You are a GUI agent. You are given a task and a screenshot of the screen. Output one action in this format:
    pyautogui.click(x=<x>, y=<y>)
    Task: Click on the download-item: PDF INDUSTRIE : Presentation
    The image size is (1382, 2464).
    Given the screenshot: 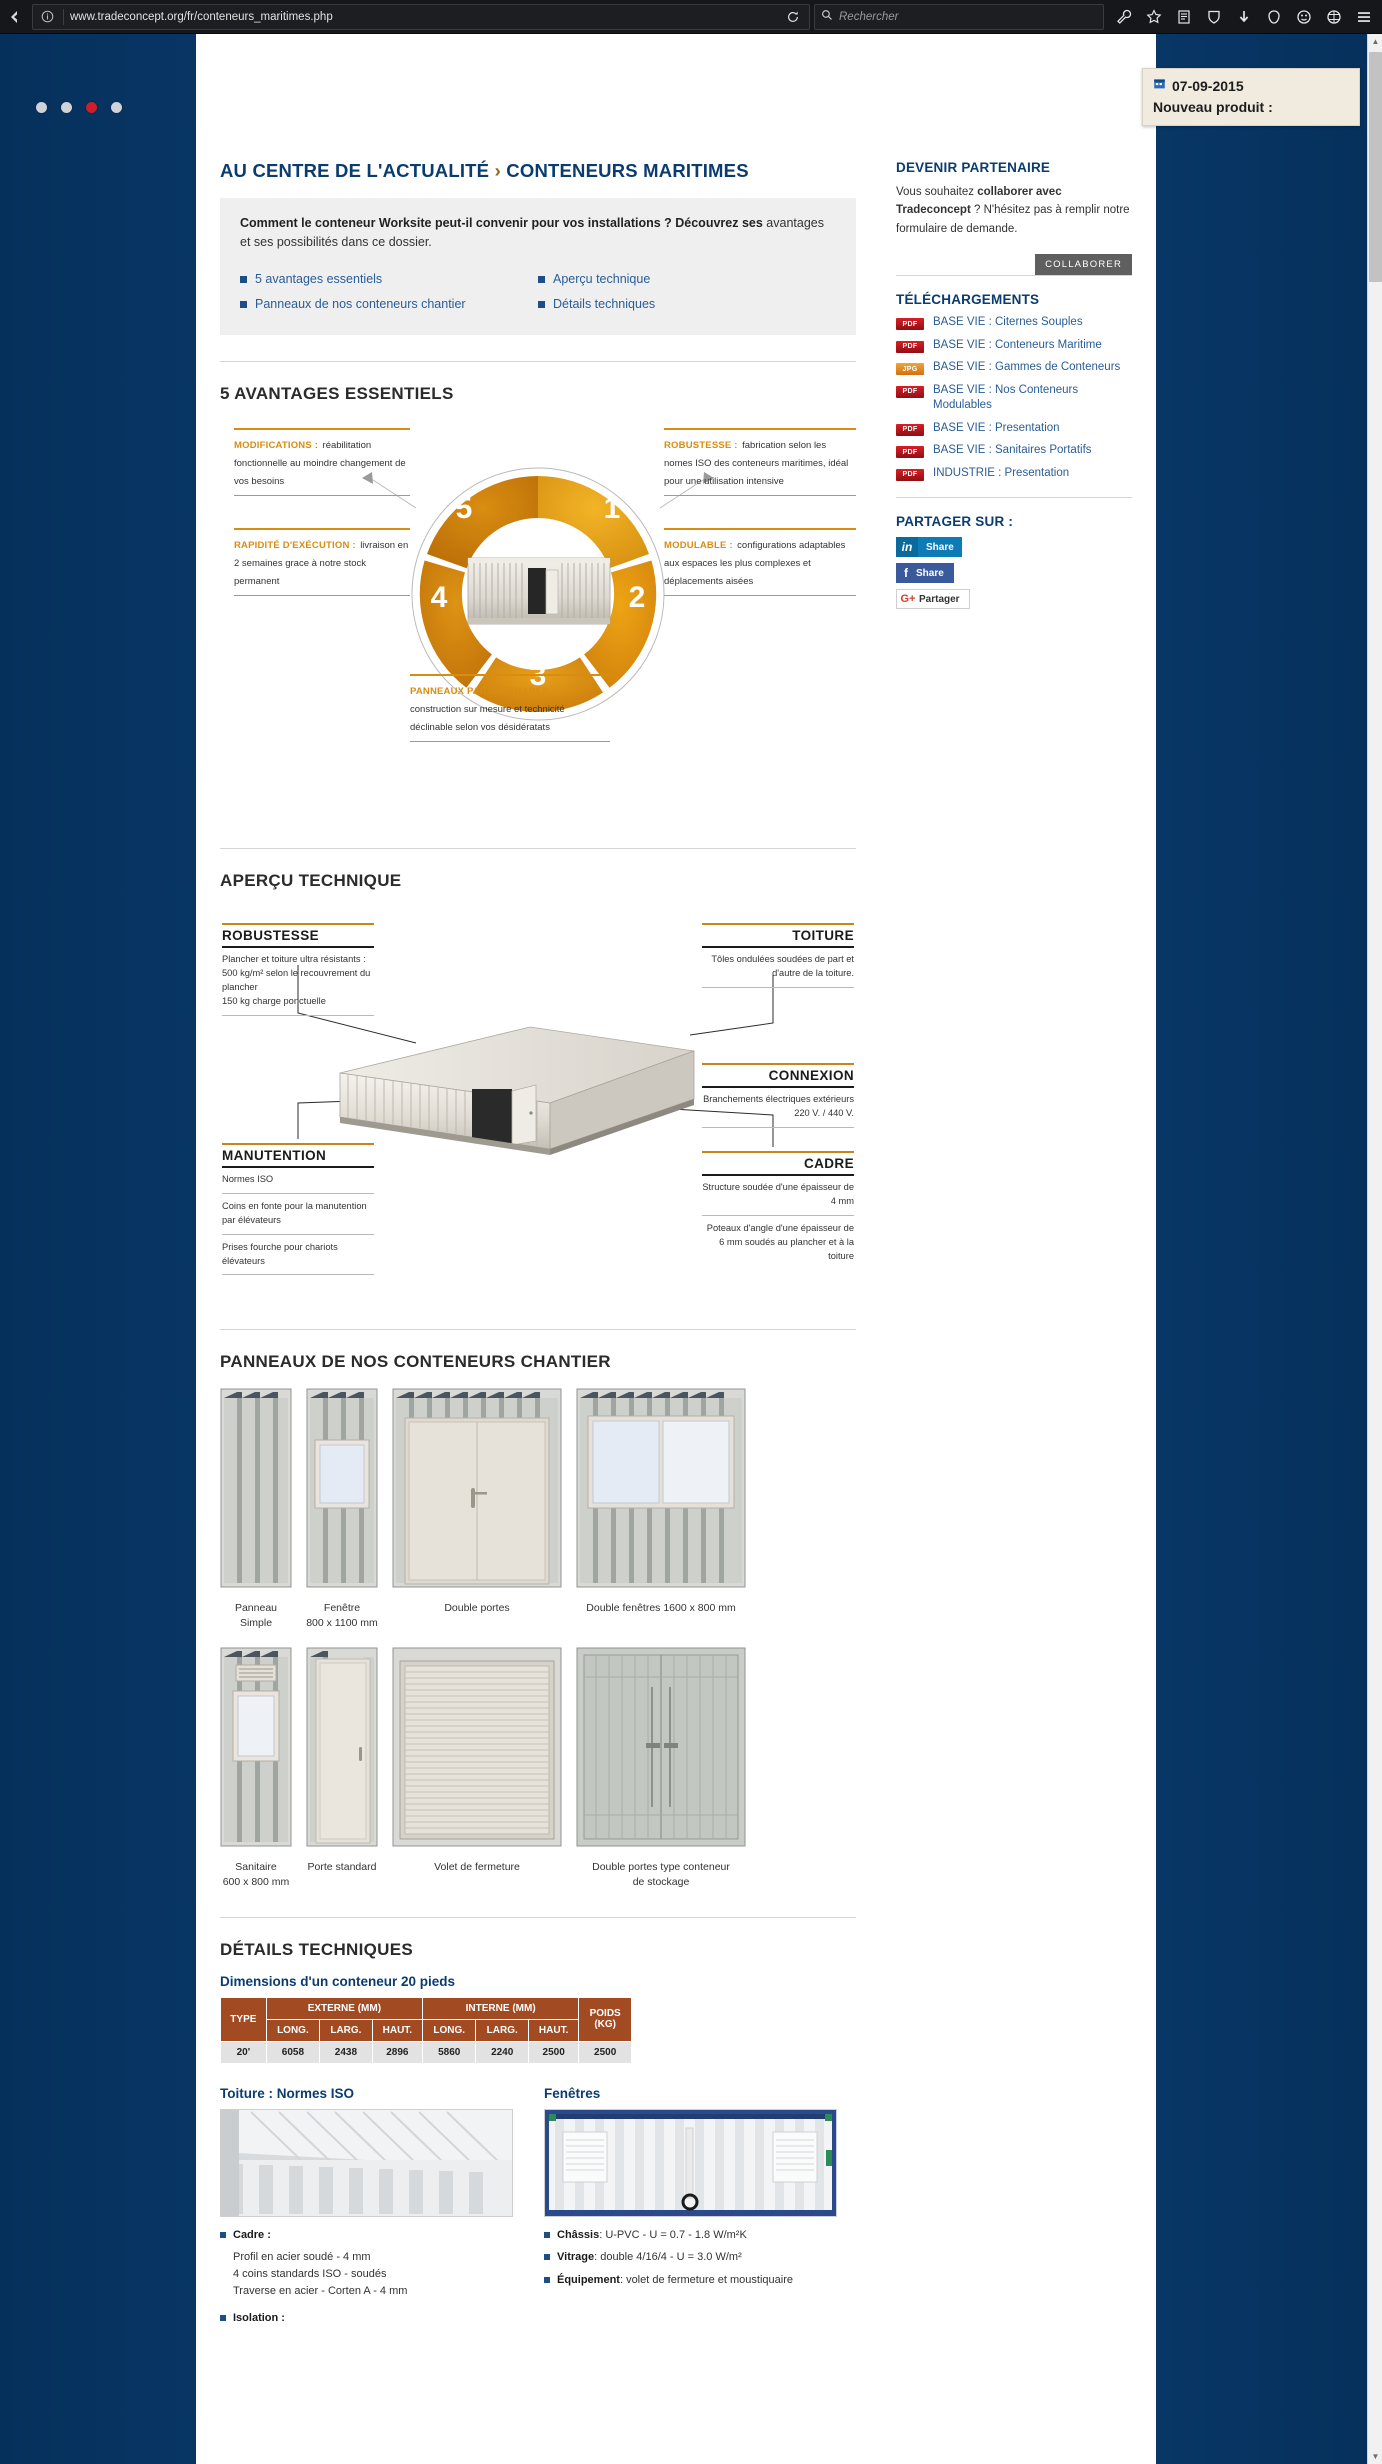 What is the action you would take?
    pyautogui.click(x=1014, y=474)
    